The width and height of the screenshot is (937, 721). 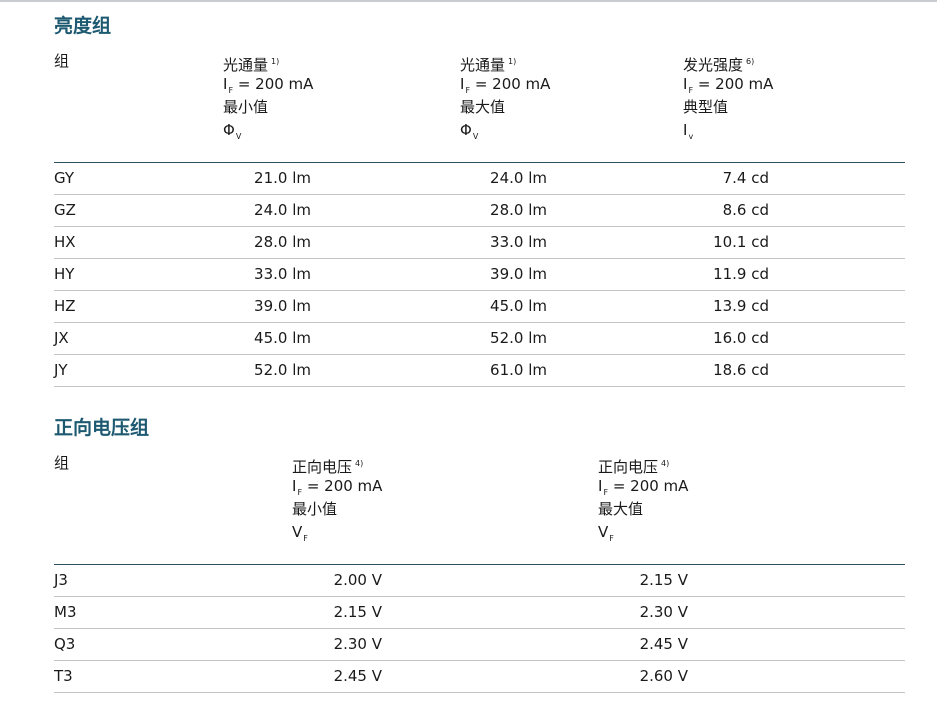 I want to click on header-flux-max-stat: 最大值, so click(x=483, y=107).